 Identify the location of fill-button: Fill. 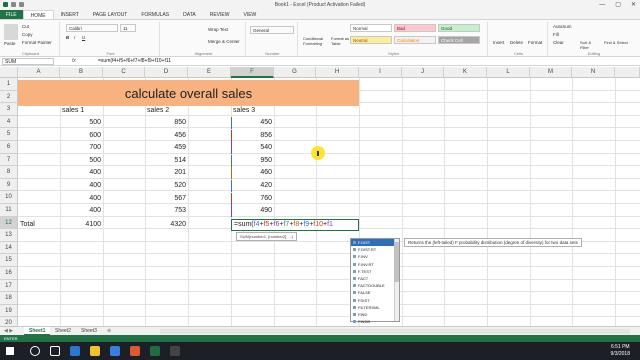
(556, 34).